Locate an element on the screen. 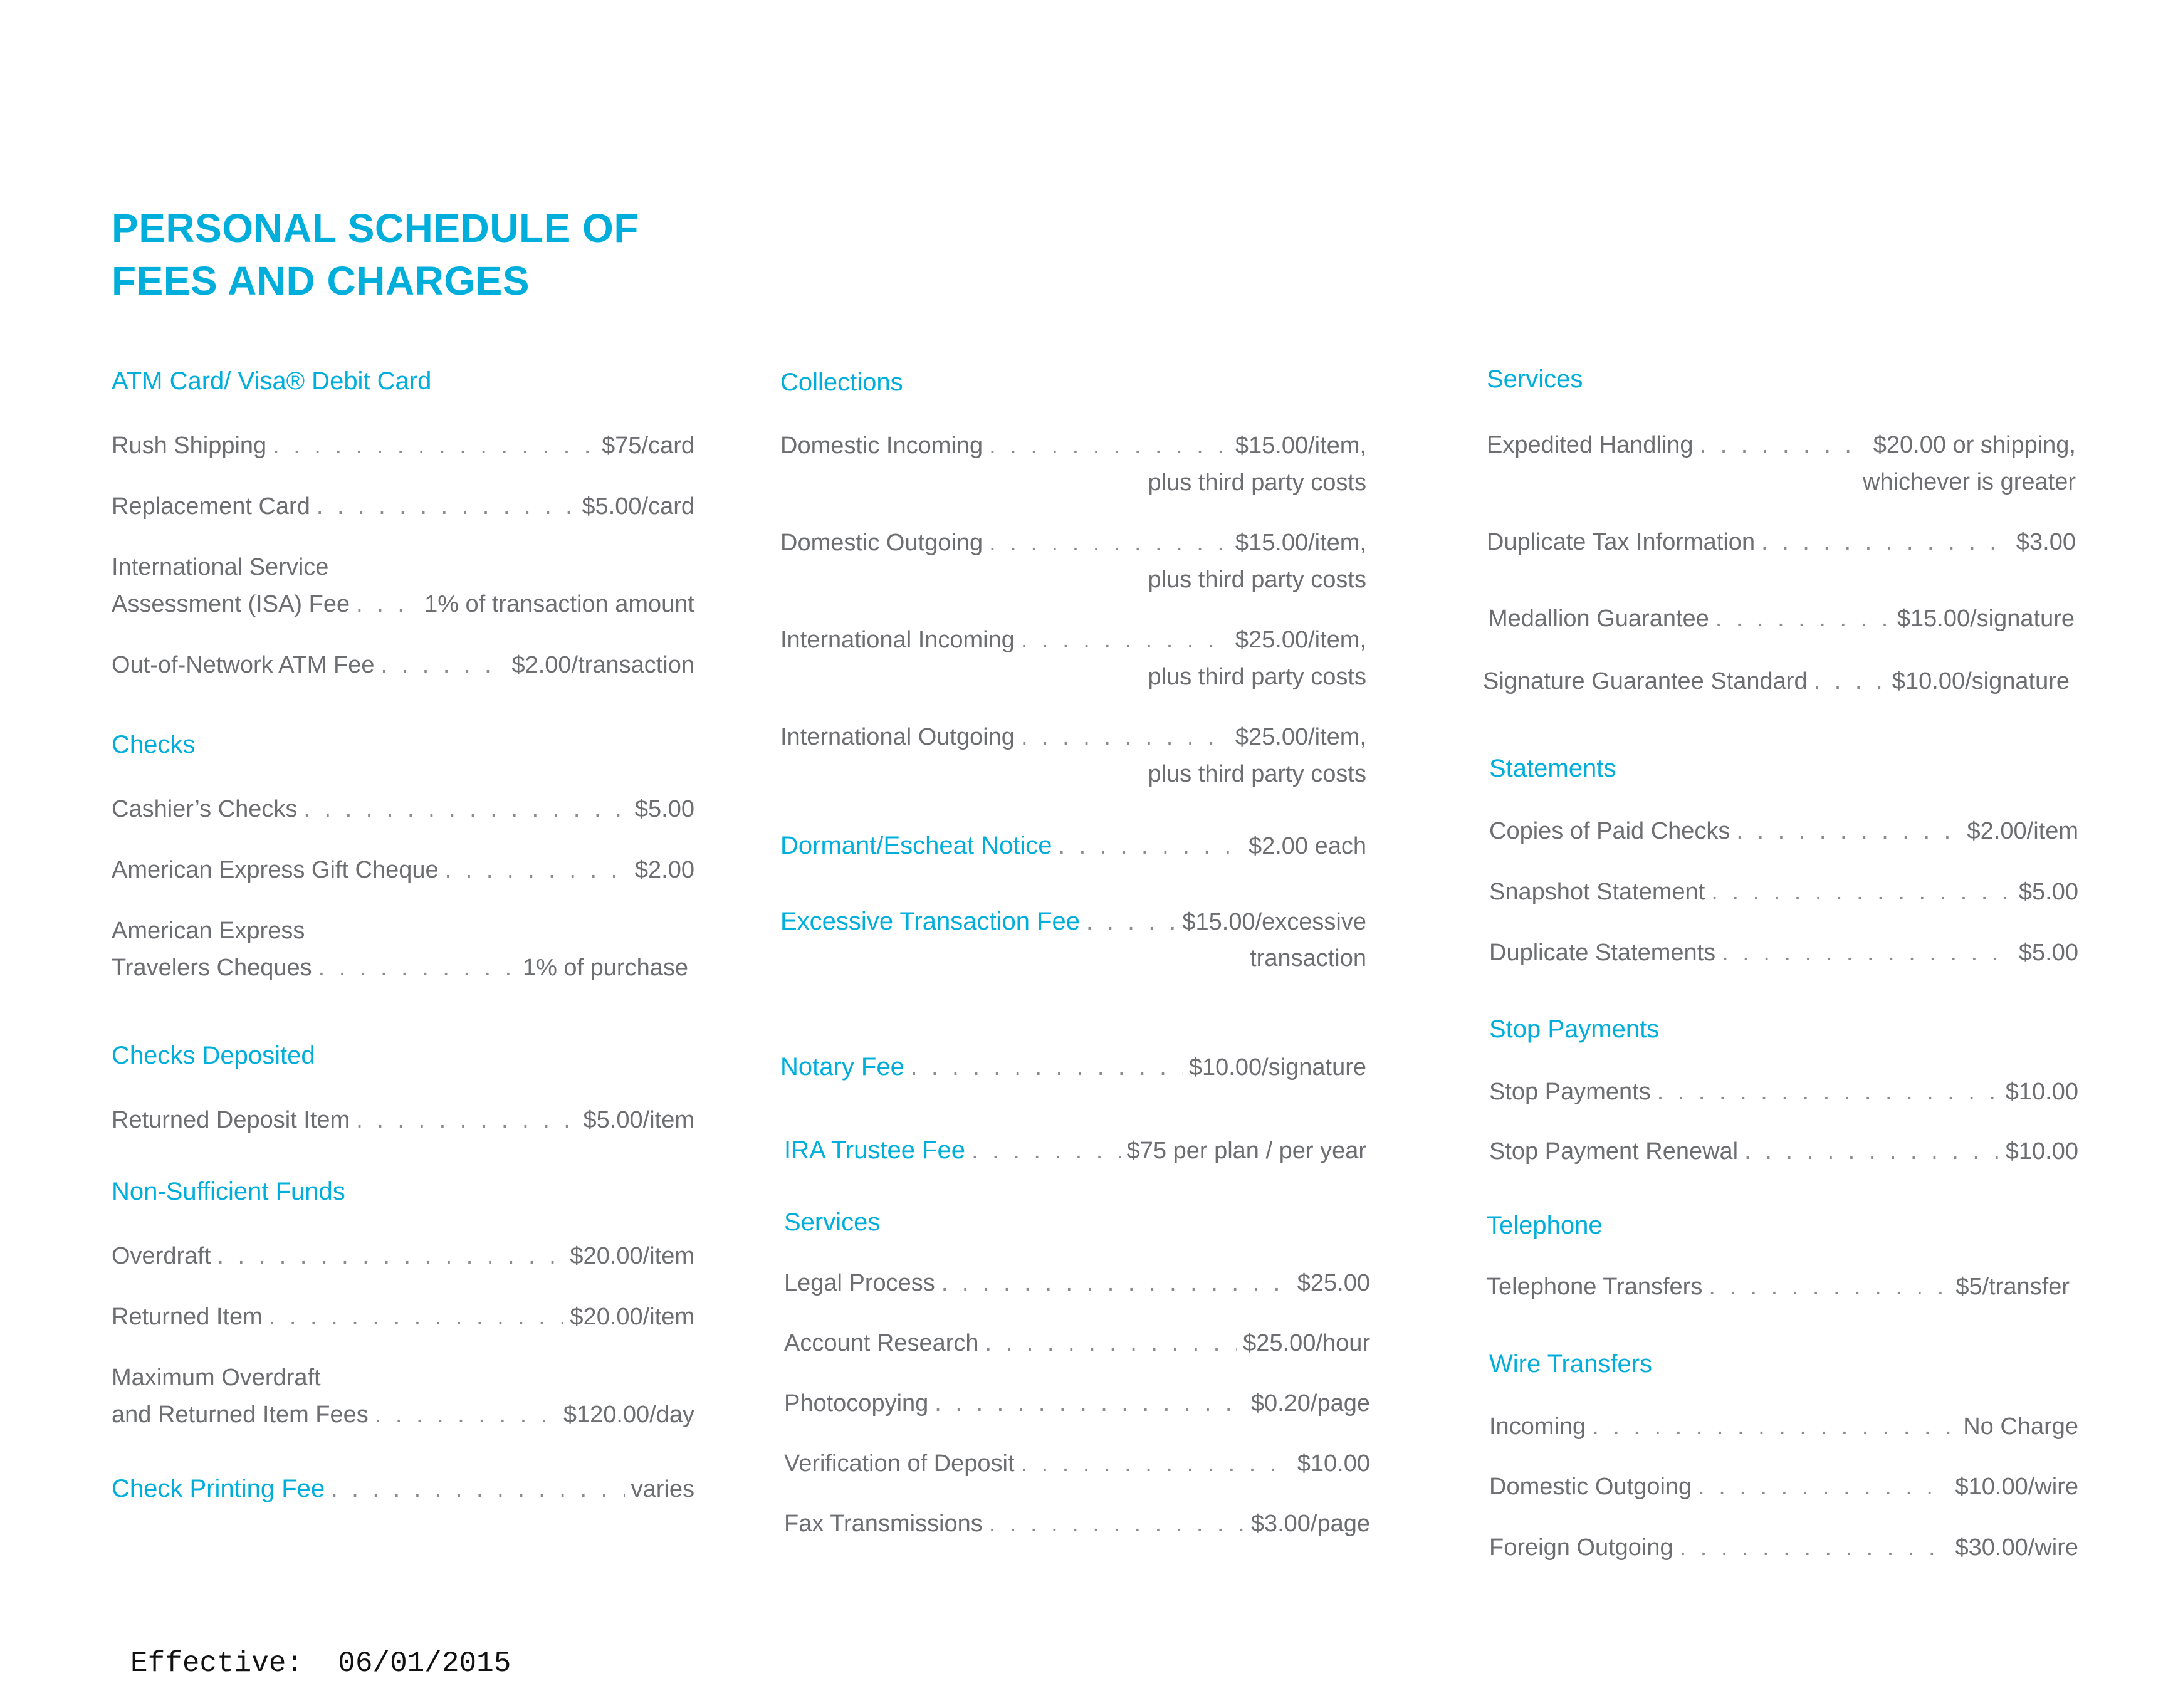 The width and height of the screenshot is (2178, 1708). section-heading: Checks is located at coordinates (154, 744).